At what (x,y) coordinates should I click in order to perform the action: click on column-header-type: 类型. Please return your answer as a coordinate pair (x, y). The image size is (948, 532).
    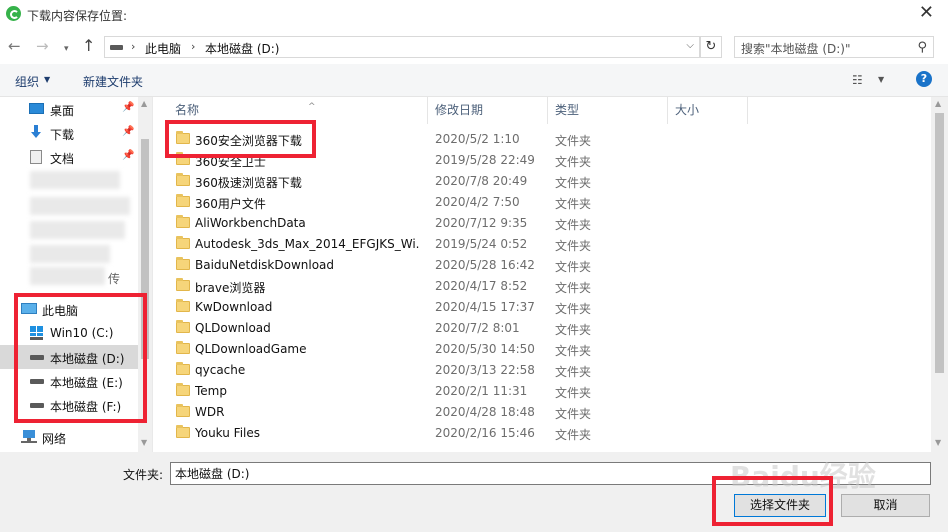
    Looking at the image, I should click on (608, 110).